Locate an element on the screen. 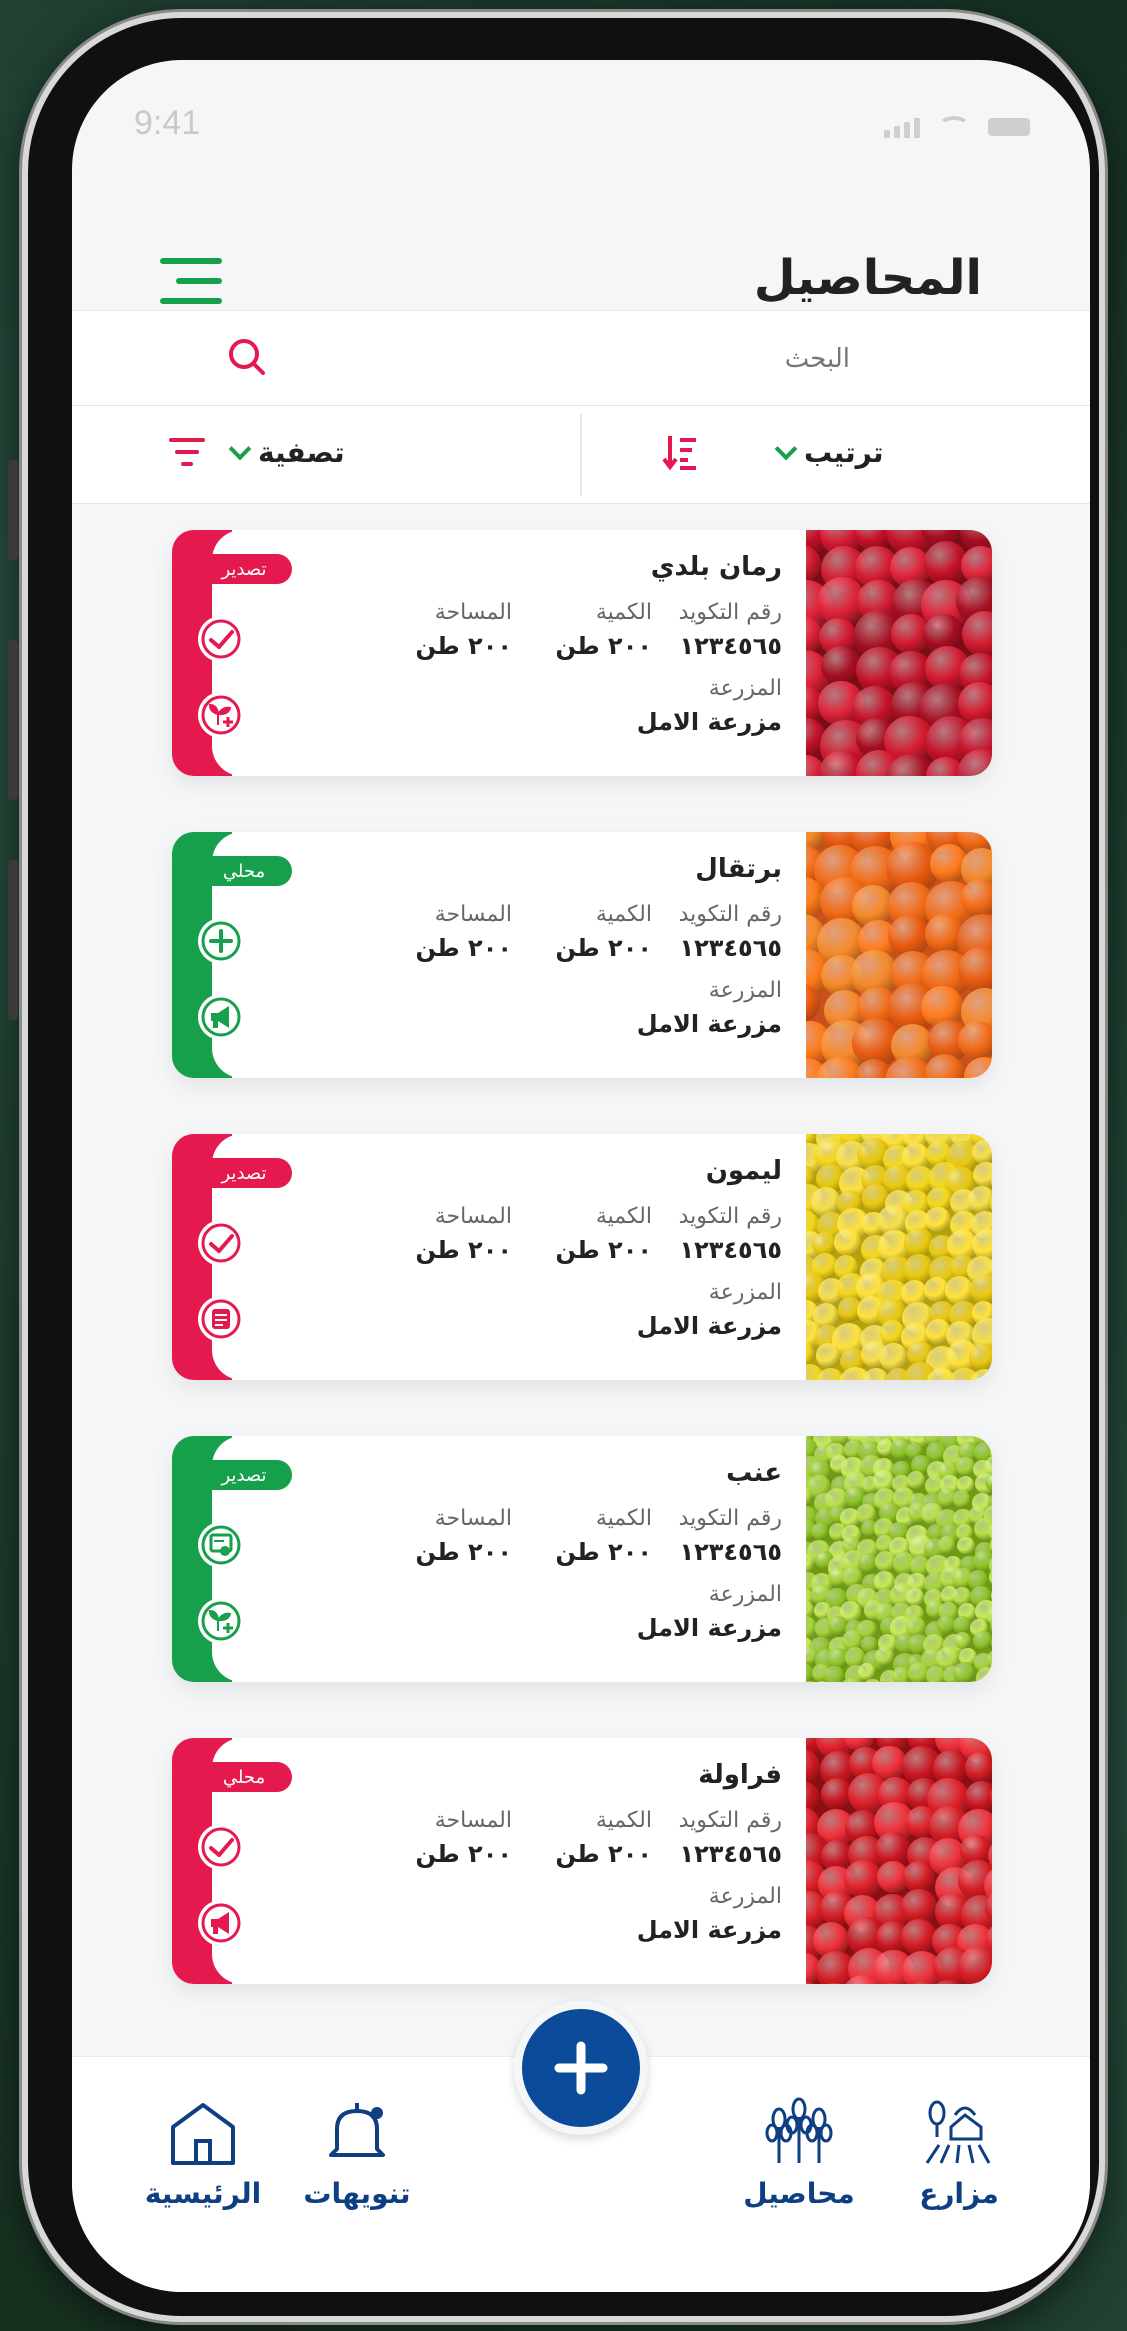 The height and width of the screenshot is (2331, 1127). menu-icon is located at coordinates (191, 282).